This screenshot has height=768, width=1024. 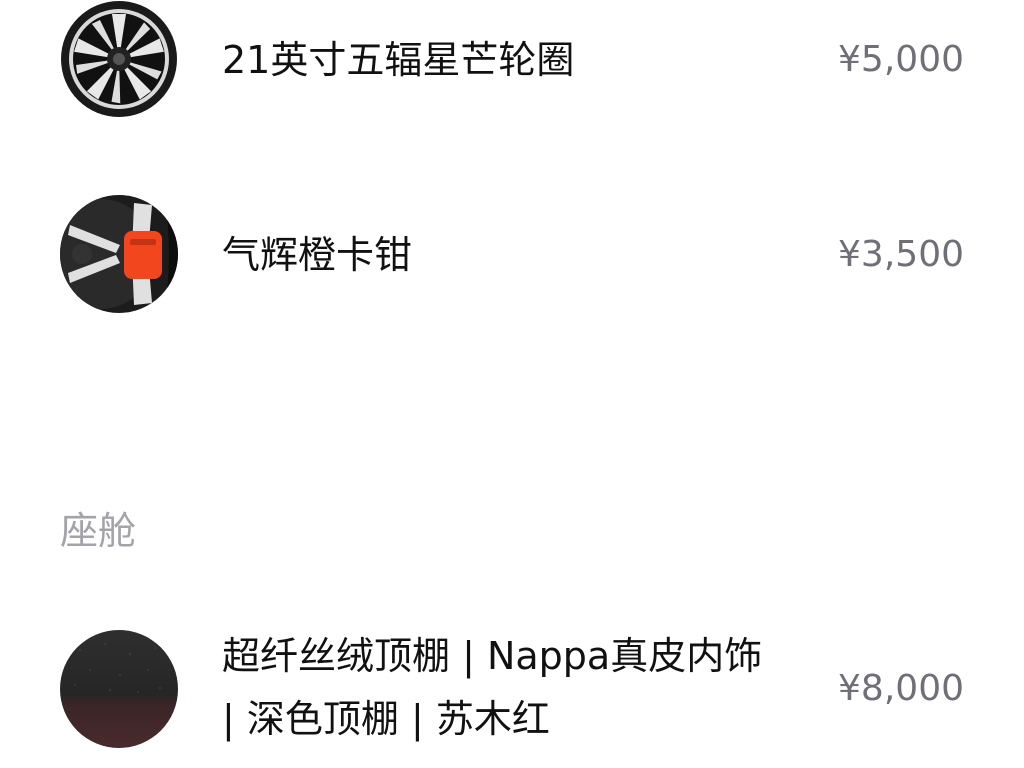 What do you see at coordinates (492, 656) in the screenshot?
I see `option-name-line1: 超纤丝绒顶棚 | Nappa真皮内饰` at bounding box center [492, 656].